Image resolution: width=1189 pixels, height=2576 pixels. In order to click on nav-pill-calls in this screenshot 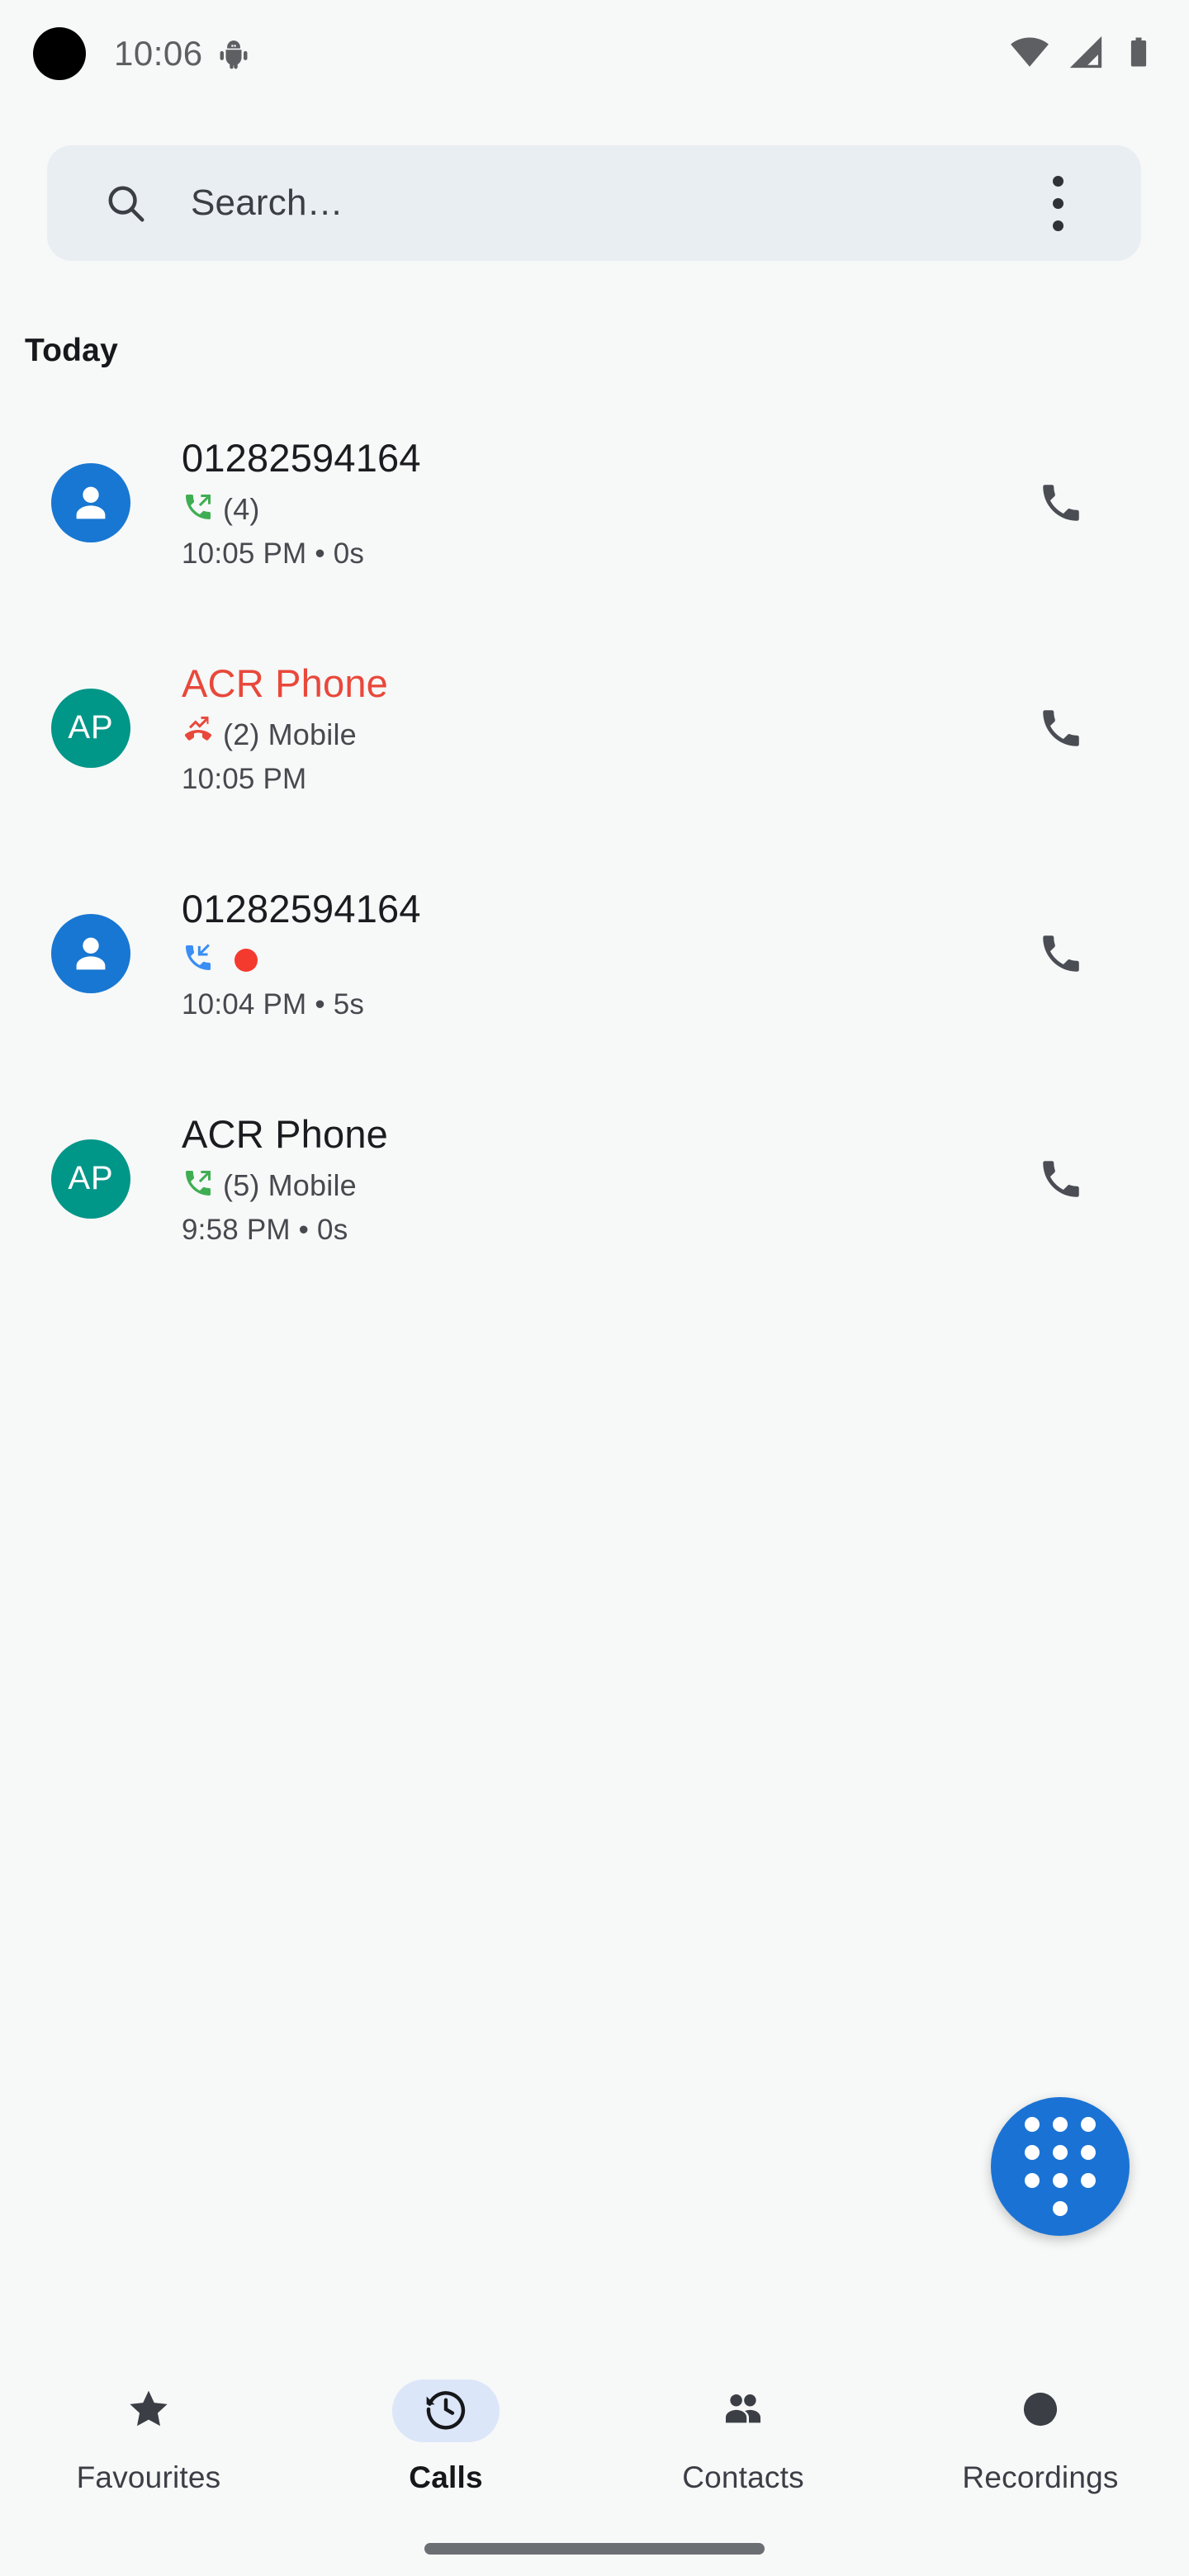, I will do `click(446, 2410)`.